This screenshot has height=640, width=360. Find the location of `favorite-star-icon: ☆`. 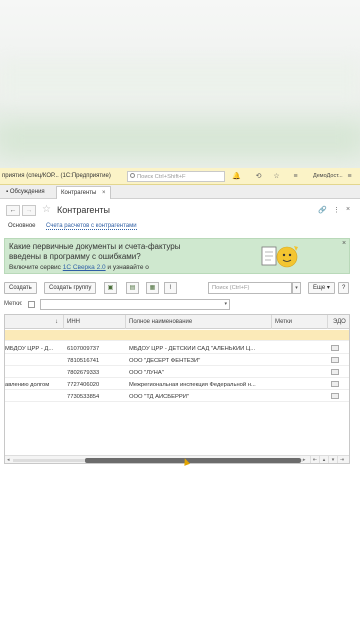

favorite-star-icon: ☆ is located at coordinates (46, 209).